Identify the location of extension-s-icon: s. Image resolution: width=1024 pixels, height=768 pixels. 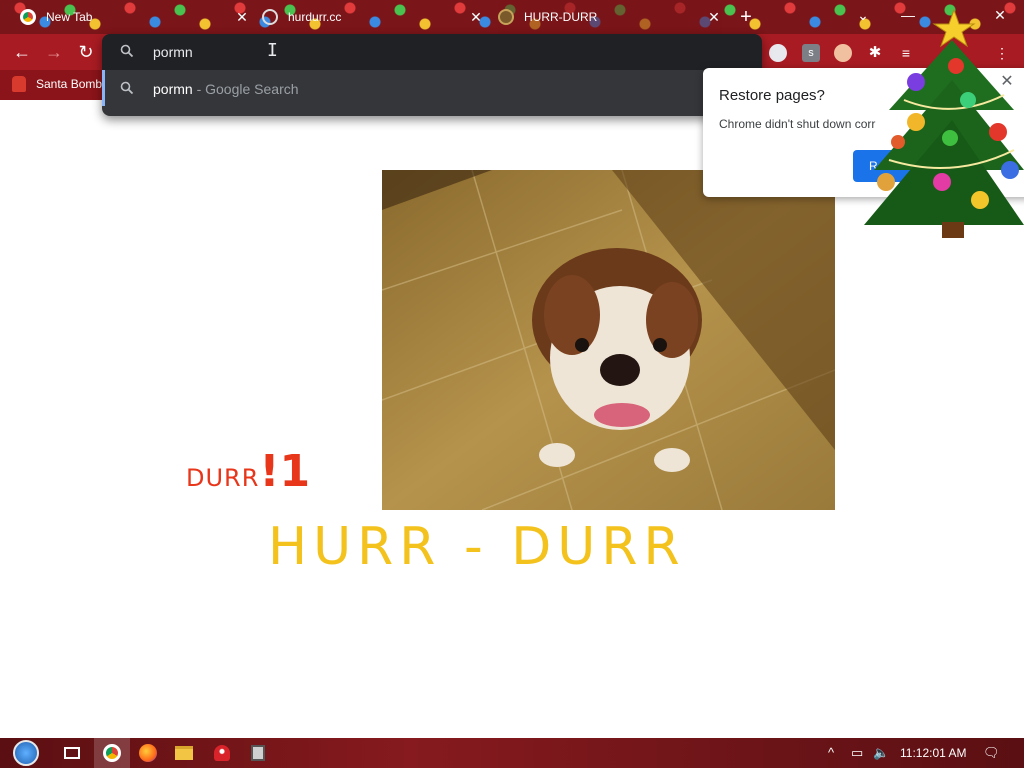
(811, 53).